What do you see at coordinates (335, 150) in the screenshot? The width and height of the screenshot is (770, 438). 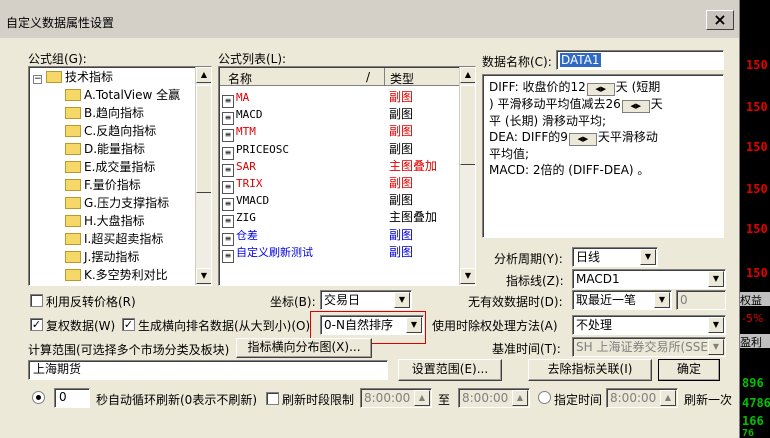 I see `list-item: ≡ PRICEOSC 副图` at bounding box center [335, 150].